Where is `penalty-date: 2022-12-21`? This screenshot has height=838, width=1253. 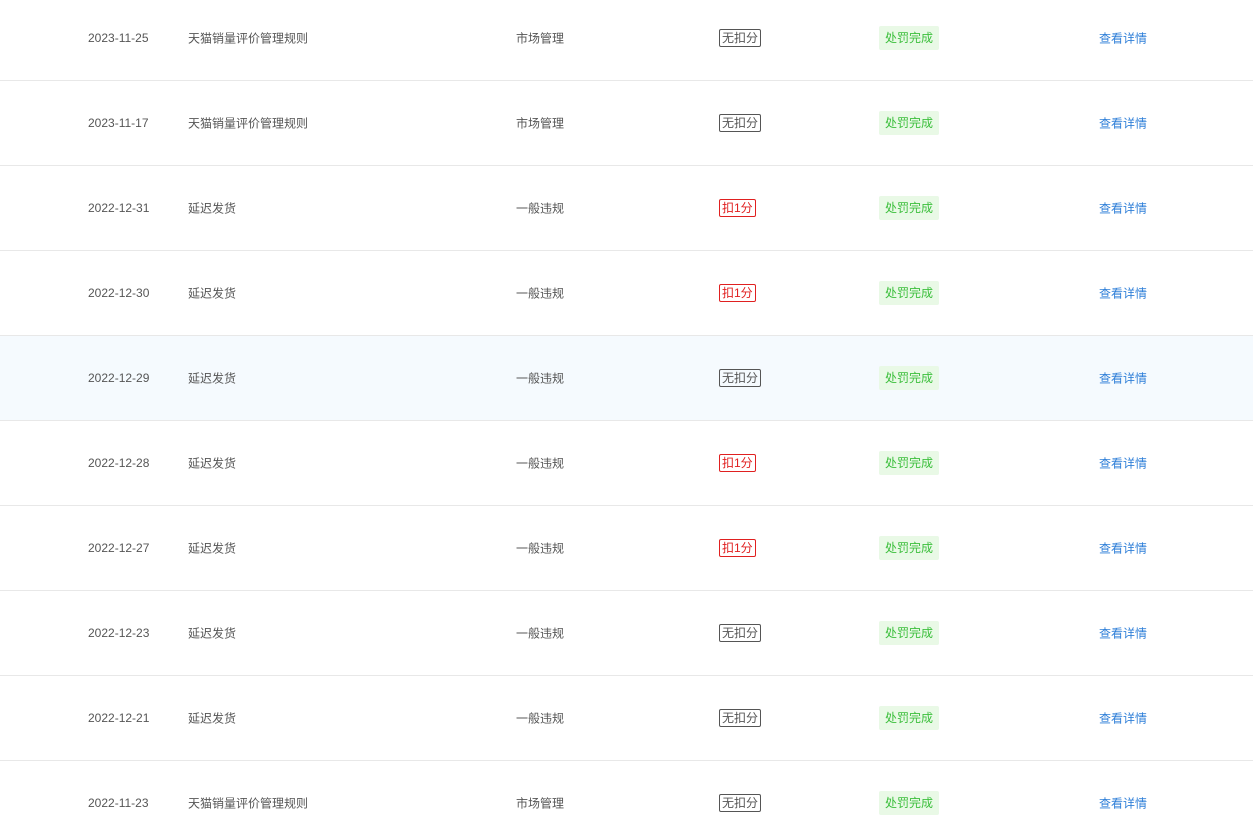 penalty-date: 2022-12-21 is located at coordinates (119, 718).